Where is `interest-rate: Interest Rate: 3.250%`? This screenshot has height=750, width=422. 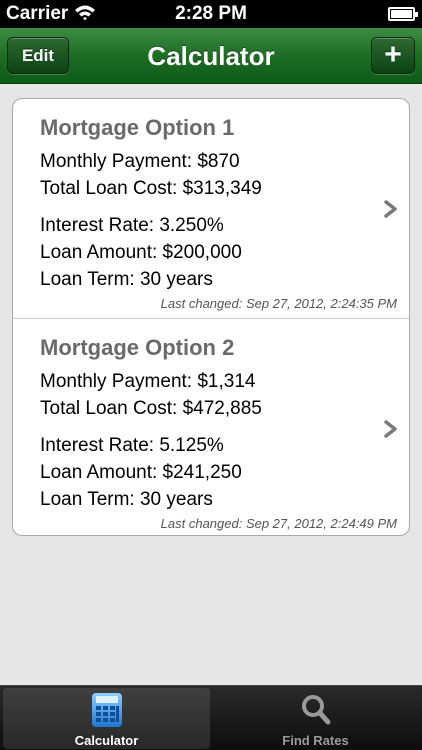 interest-rate: Interest Rate: 3.250% is located at coordinates (132, 225).